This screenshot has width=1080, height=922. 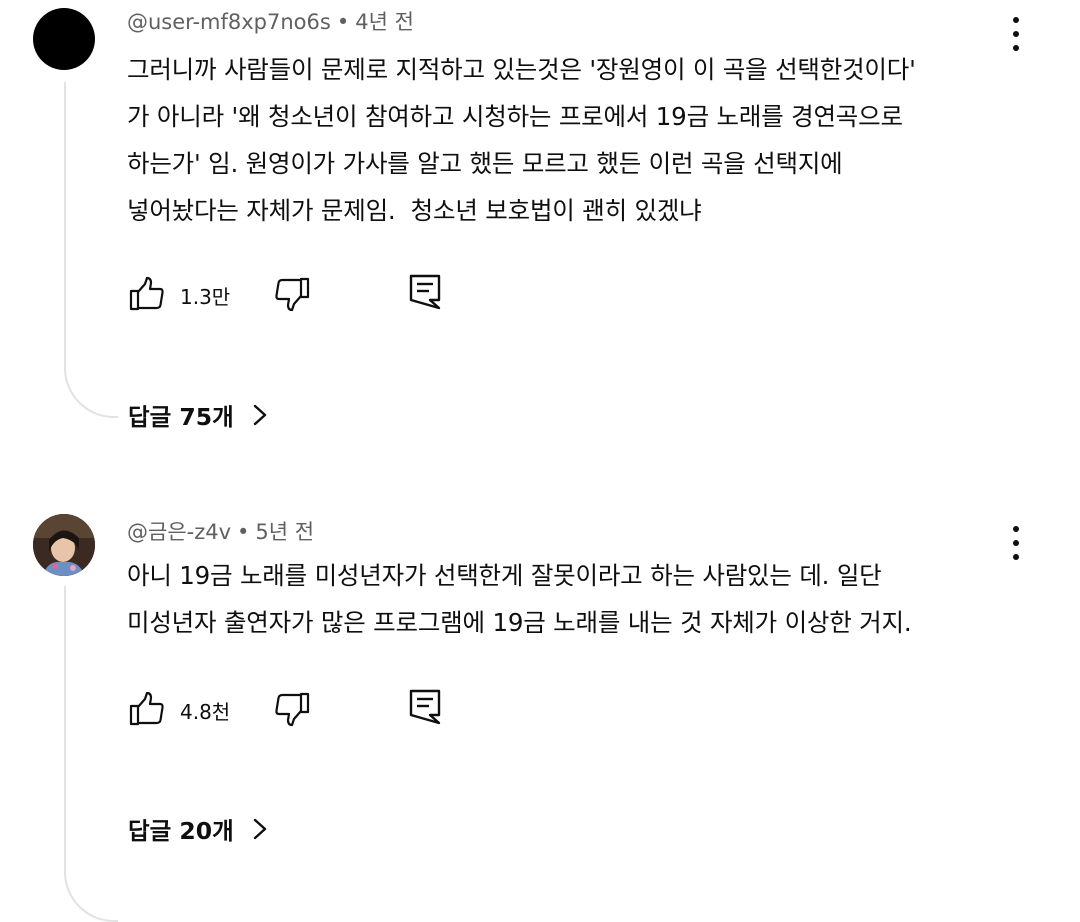 I want to click on more-options-button, so click(x=1016, y=543).